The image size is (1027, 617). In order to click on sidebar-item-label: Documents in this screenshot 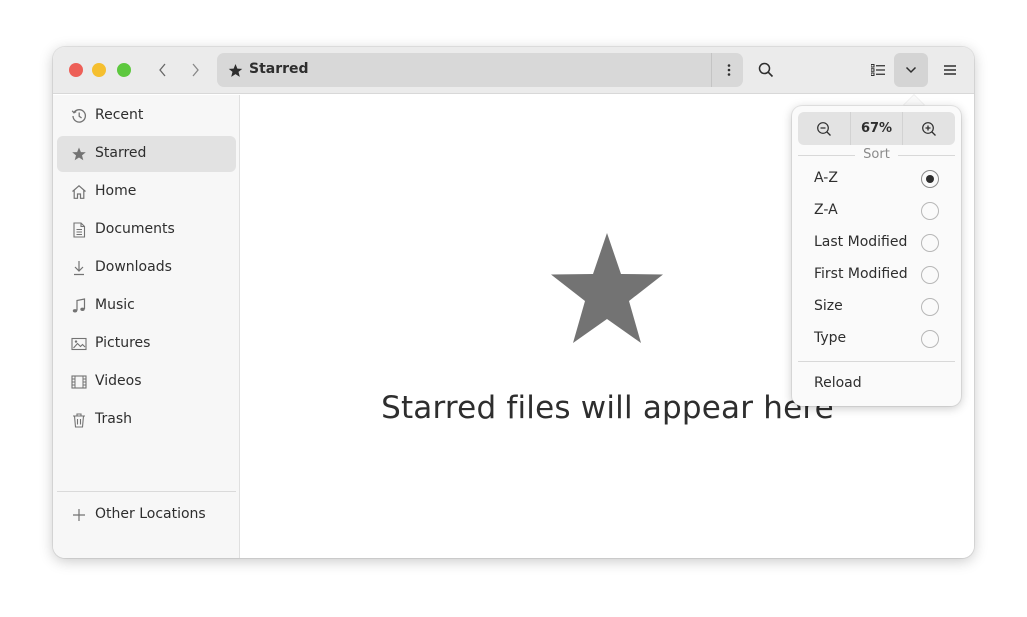, I will do `click(135, 229)`.